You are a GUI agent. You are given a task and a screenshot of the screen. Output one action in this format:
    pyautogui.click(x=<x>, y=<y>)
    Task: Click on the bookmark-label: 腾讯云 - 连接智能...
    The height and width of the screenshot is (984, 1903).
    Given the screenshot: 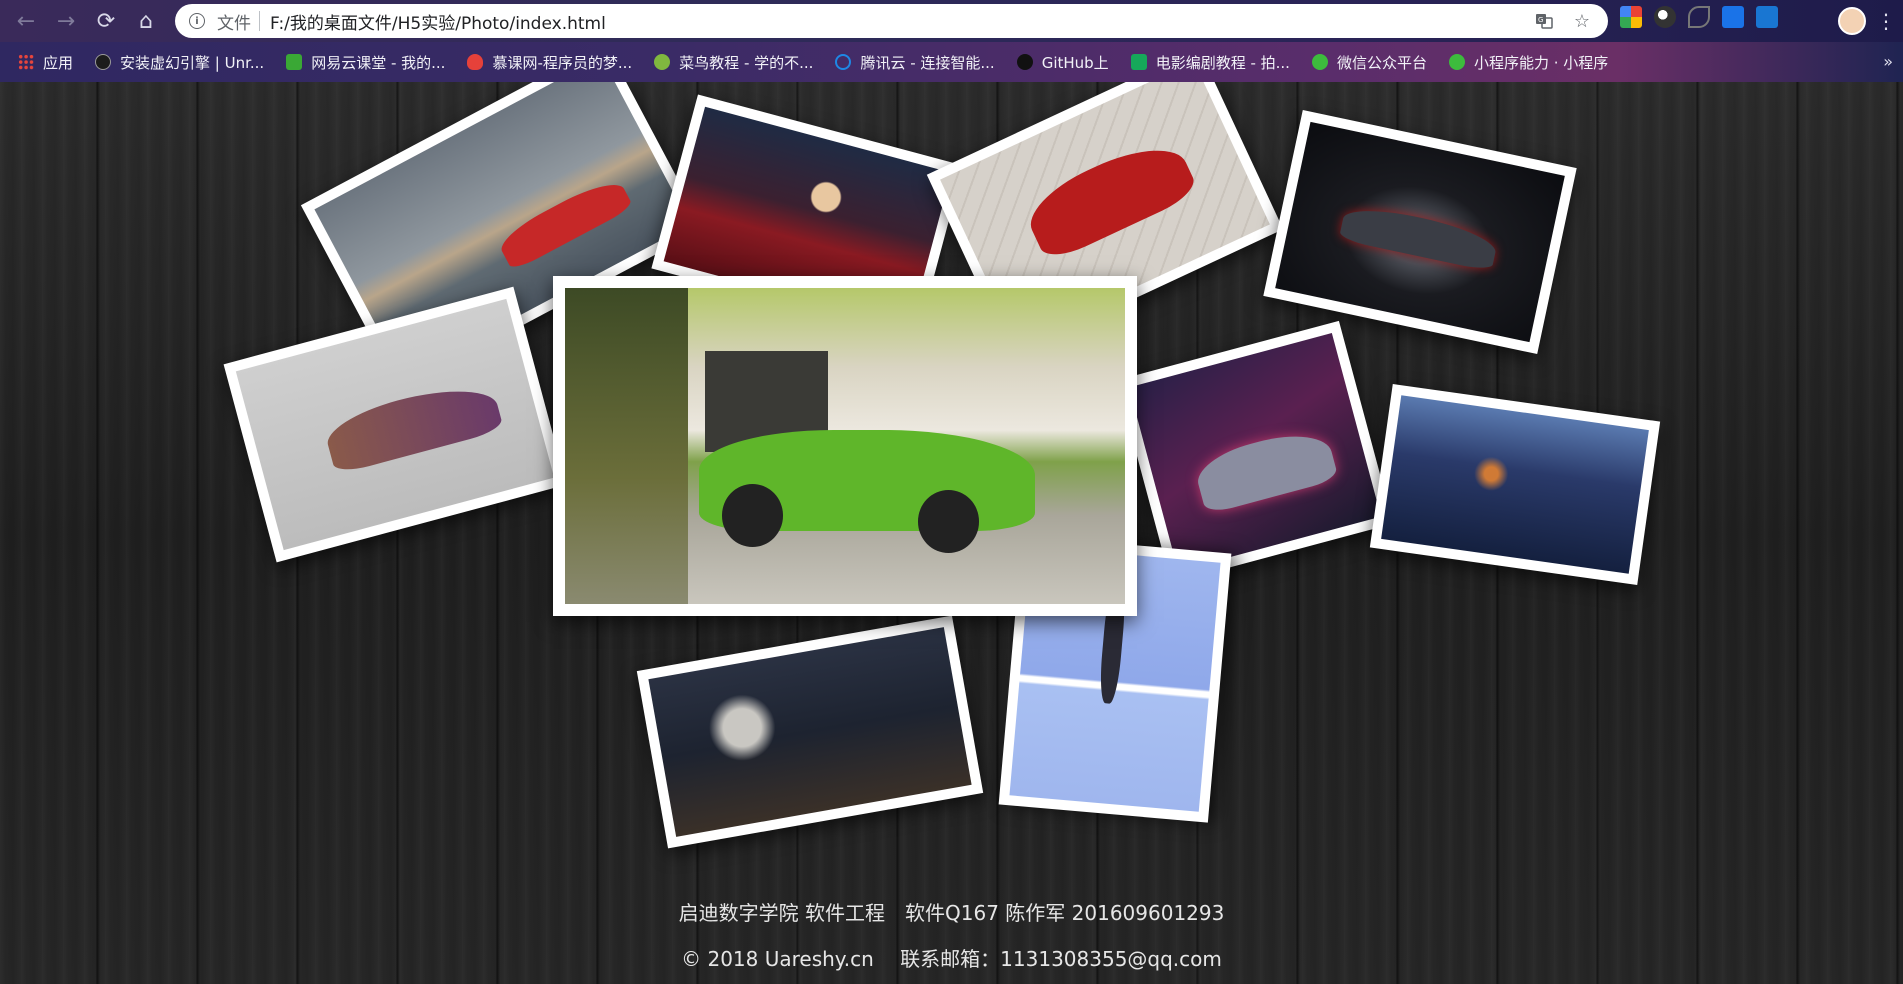 What is the action you would take?
    pyautogui.click(x=927, y=62)
    